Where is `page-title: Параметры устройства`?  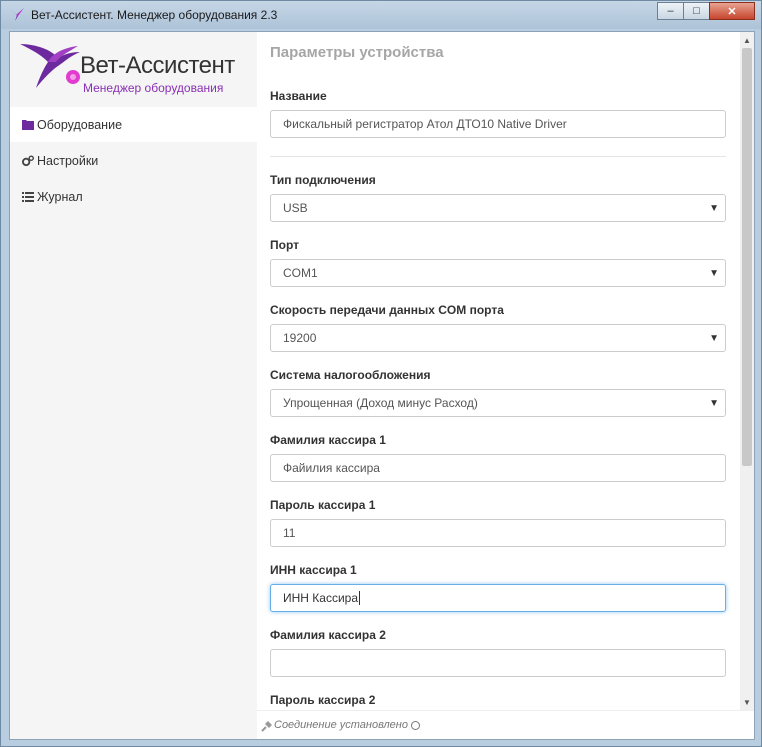
page-title: Параметры устройства is located at coordinates (357, 52).